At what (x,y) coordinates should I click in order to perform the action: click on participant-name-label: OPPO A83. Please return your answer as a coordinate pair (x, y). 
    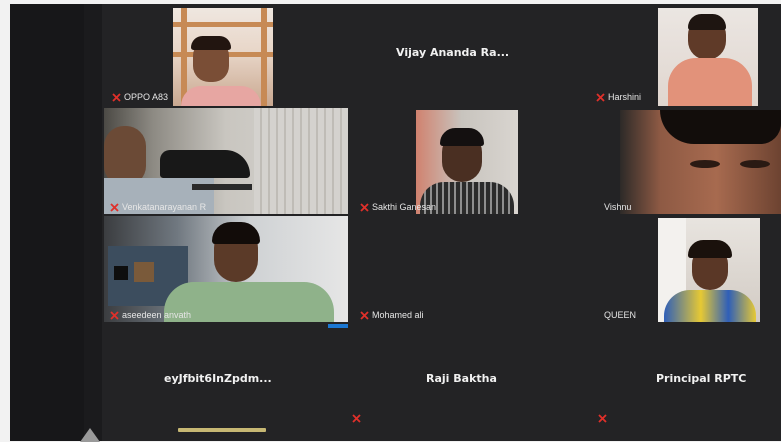
    Looking at the image, I should click on (140, 97).